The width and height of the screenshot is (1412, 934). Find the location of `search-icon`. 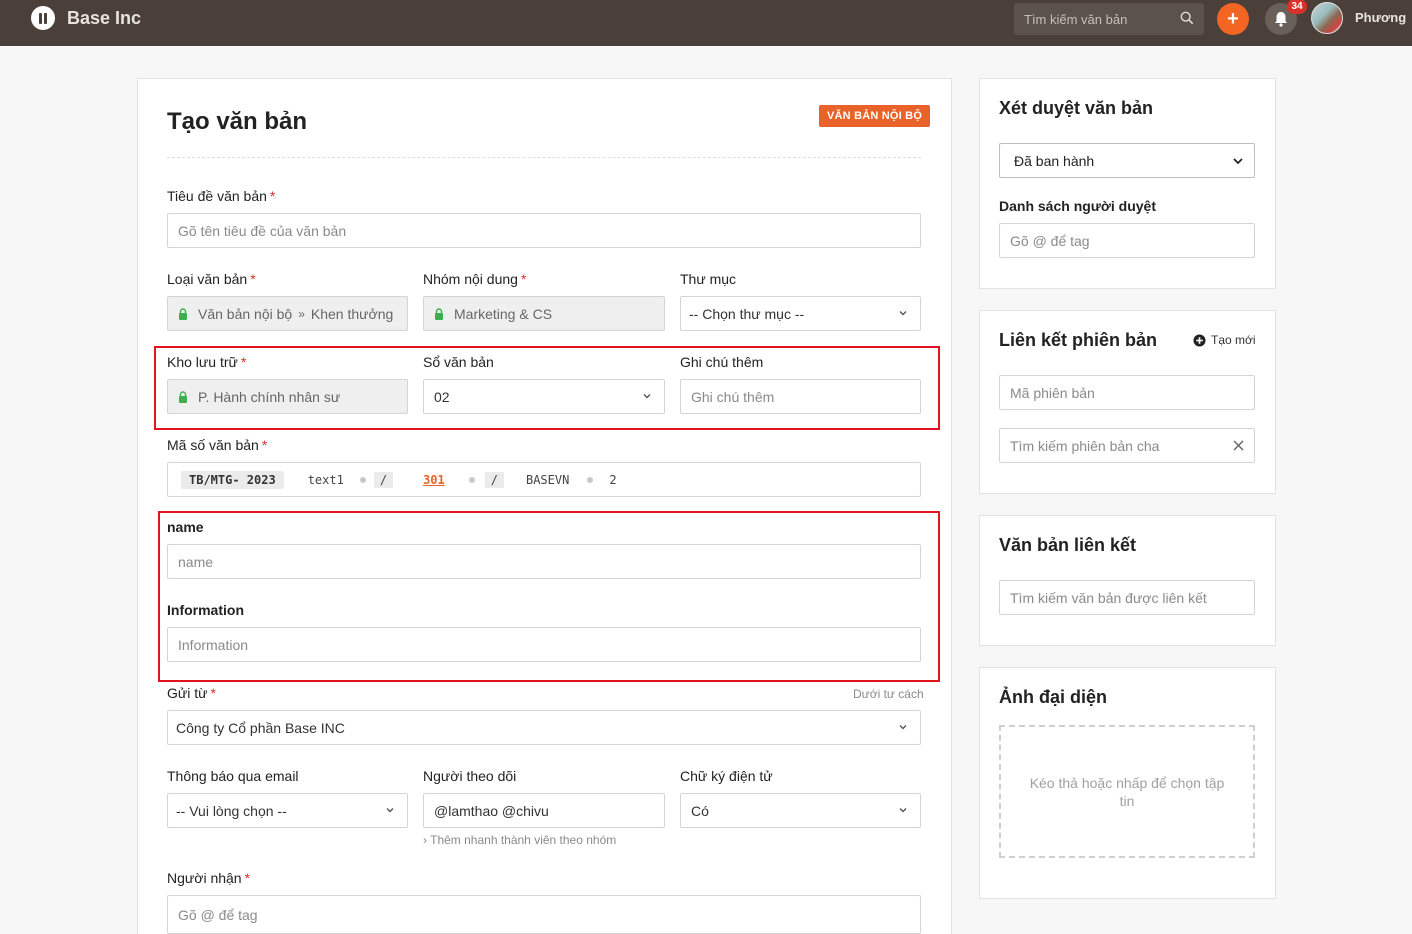

search-icon is located at coordinates (1187, 18).